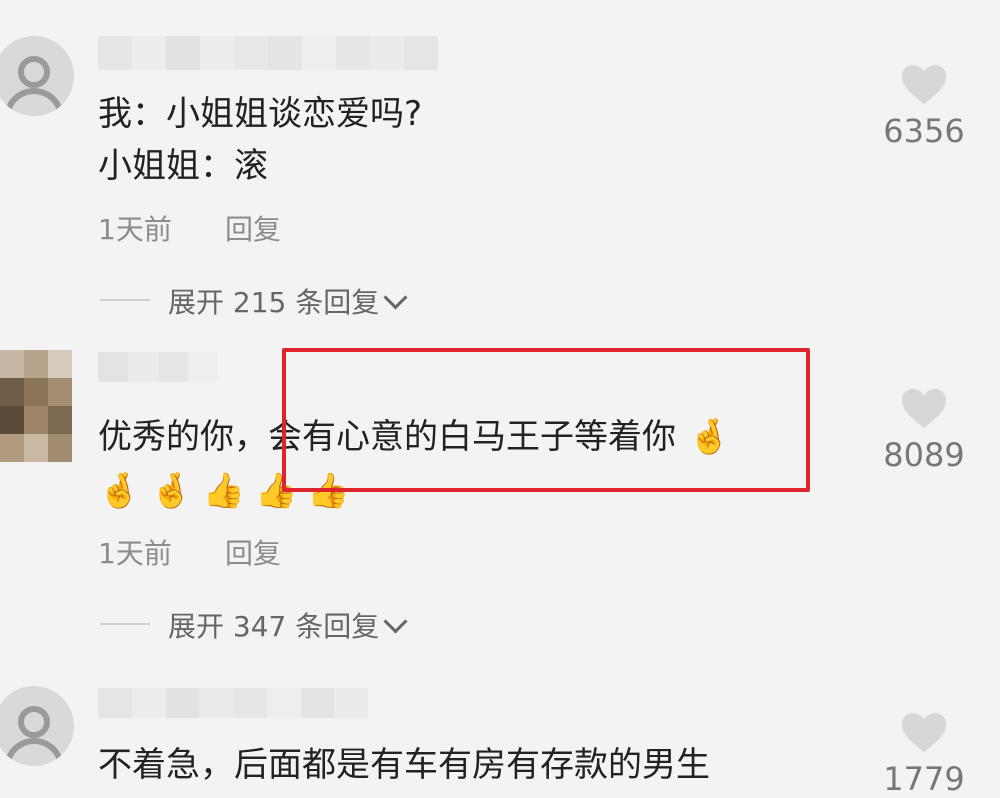 The height and width of the screenshot is (798, 1000). Describe the element at coordinates (274, 626) in the screenshot. I see `expand-replies-label: 展开 347 条回复` at that location.